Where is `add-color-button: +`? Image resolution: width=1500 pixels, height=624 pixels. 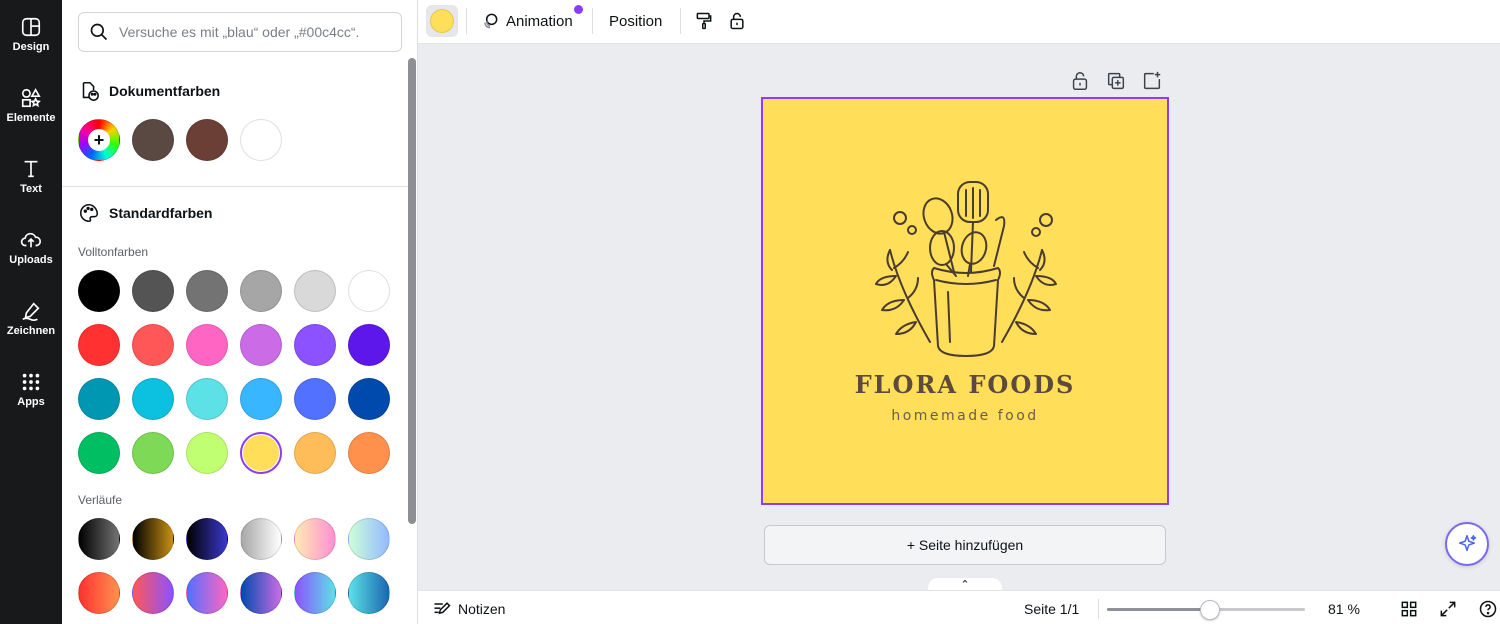
add-color-button: + is located at coordinates (99, 140).